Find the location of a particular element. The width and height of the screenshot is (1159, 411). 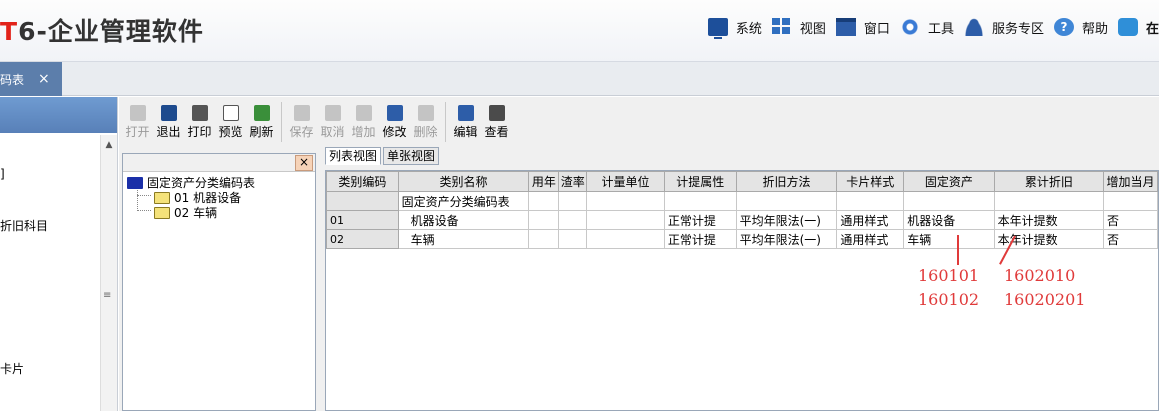

delete-icon is located at coordinates (425, 113).